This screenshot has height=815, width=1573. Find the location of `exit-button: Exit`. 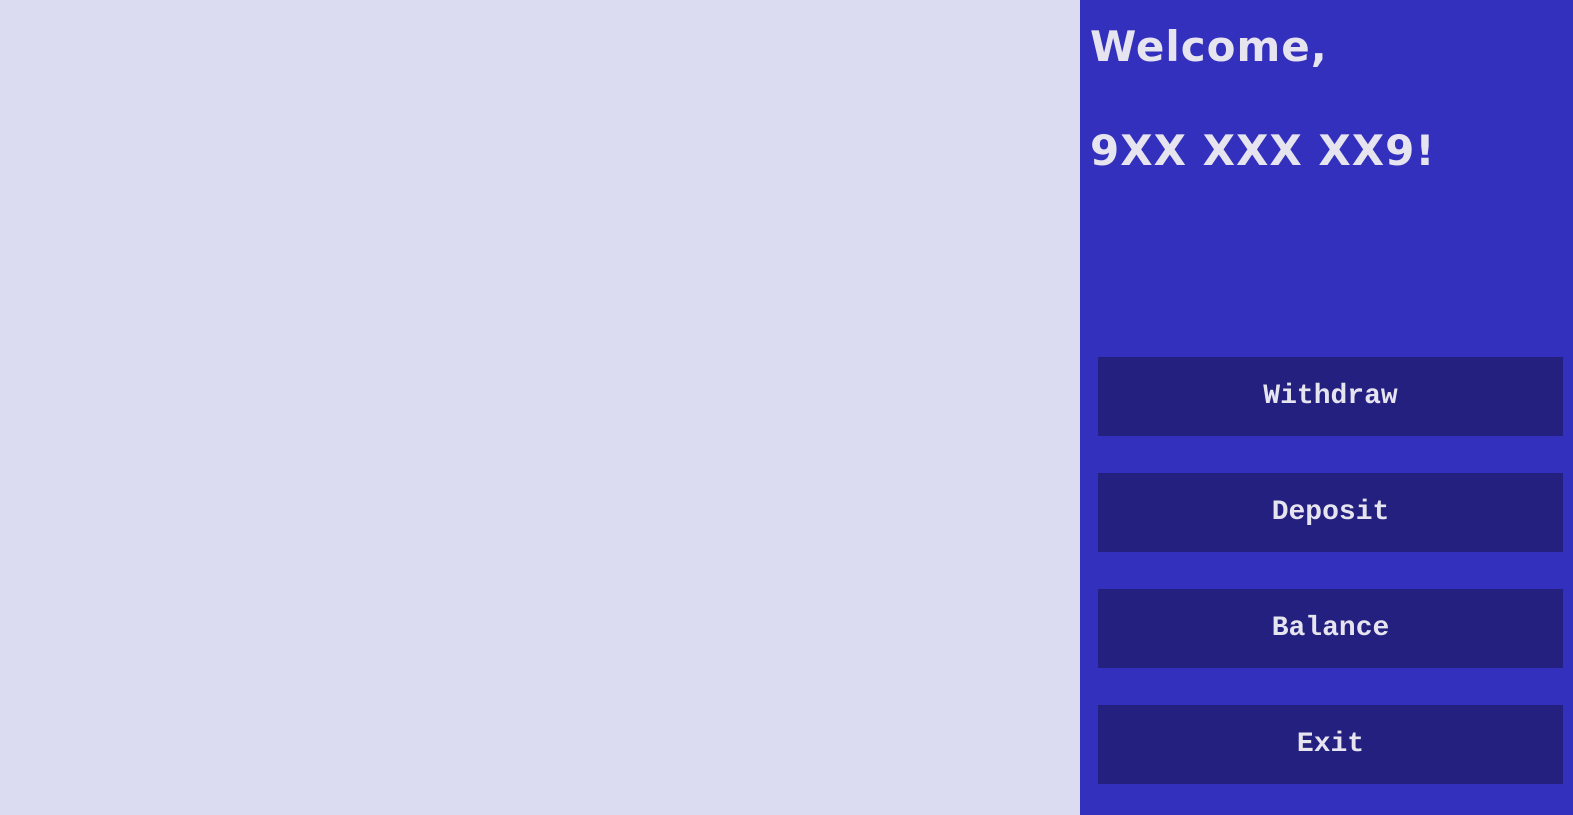

exit-button: Exit is located at coordinates (1330, 744).